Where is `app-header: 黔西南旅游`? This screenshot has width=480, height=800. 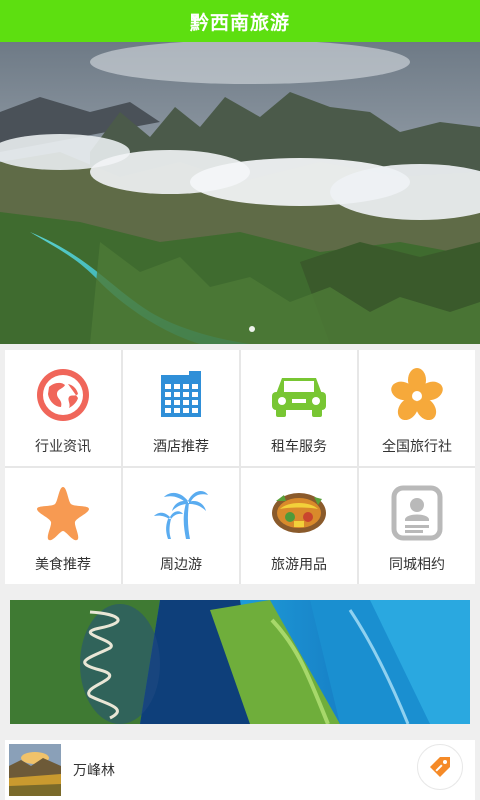 app-header: 黔西南旅游 is located at coordinates (240, 21).